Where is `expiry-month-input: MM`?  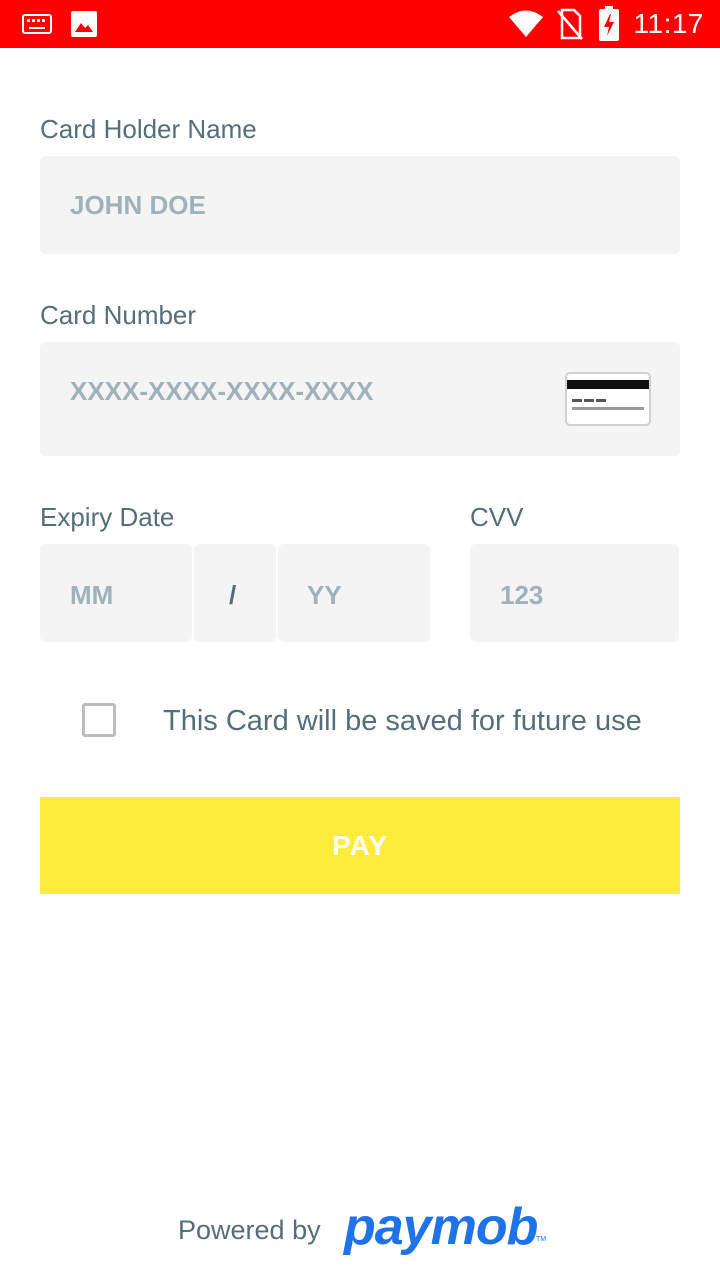
expiry-month-input: MM is located at coordinates (116, 593).